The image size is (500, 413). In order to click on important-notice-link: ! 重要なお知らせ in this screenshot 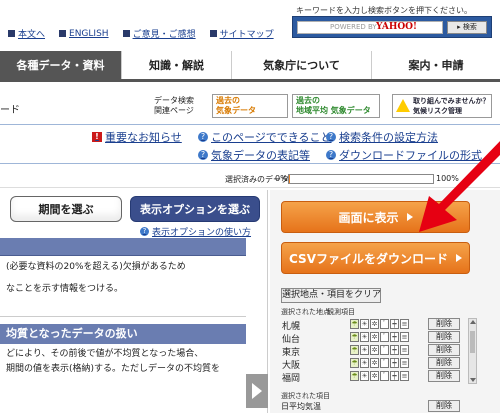, I will do `click(137, 137)`.